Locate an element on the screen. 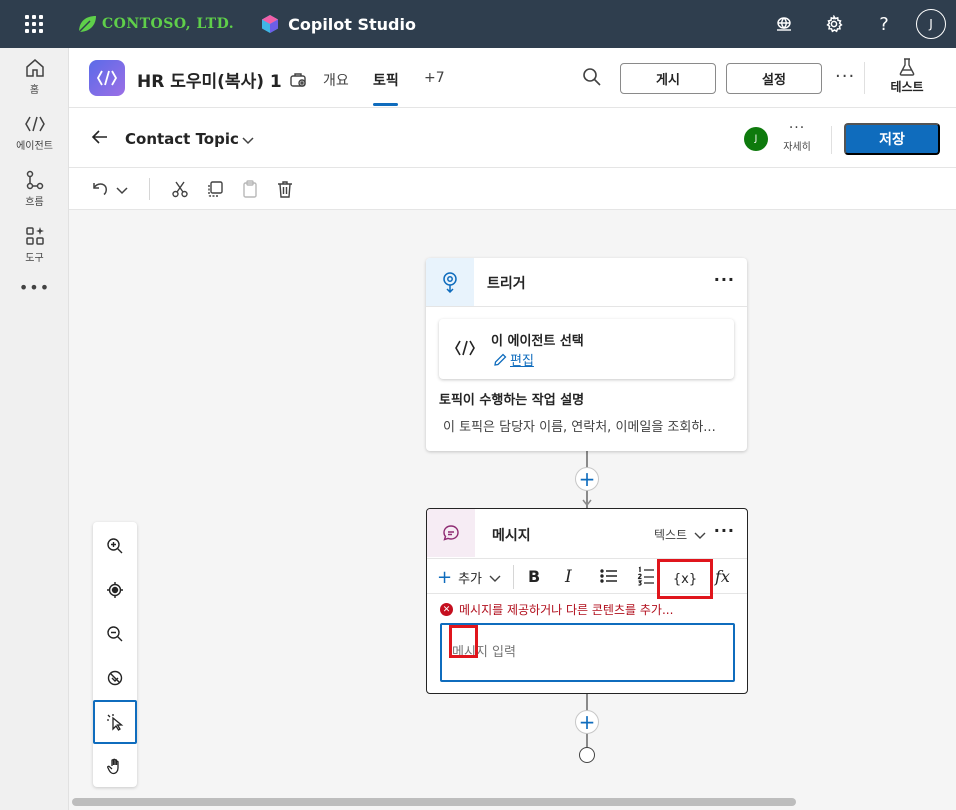 The width and height of the screenshot is (956, 810). numbered-list-icon is located at coordinates (645, 576).